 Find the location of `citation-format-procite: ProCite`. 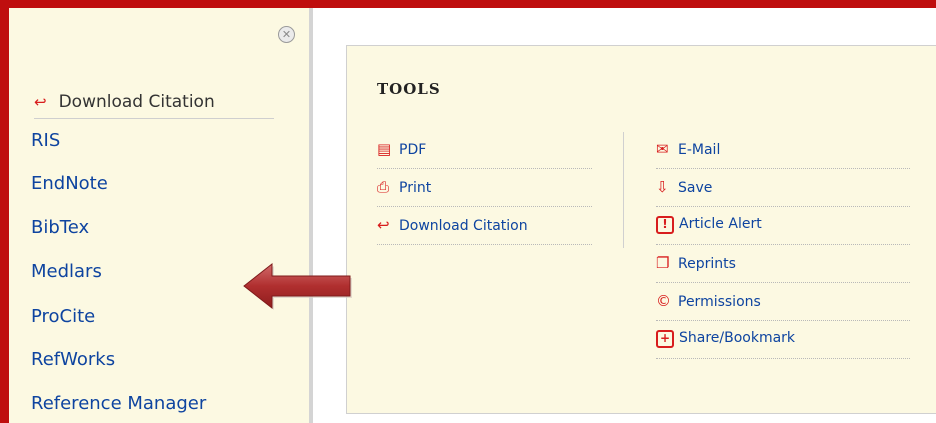

citation-format-procite: ProCite is located at coordinates (63, 316).